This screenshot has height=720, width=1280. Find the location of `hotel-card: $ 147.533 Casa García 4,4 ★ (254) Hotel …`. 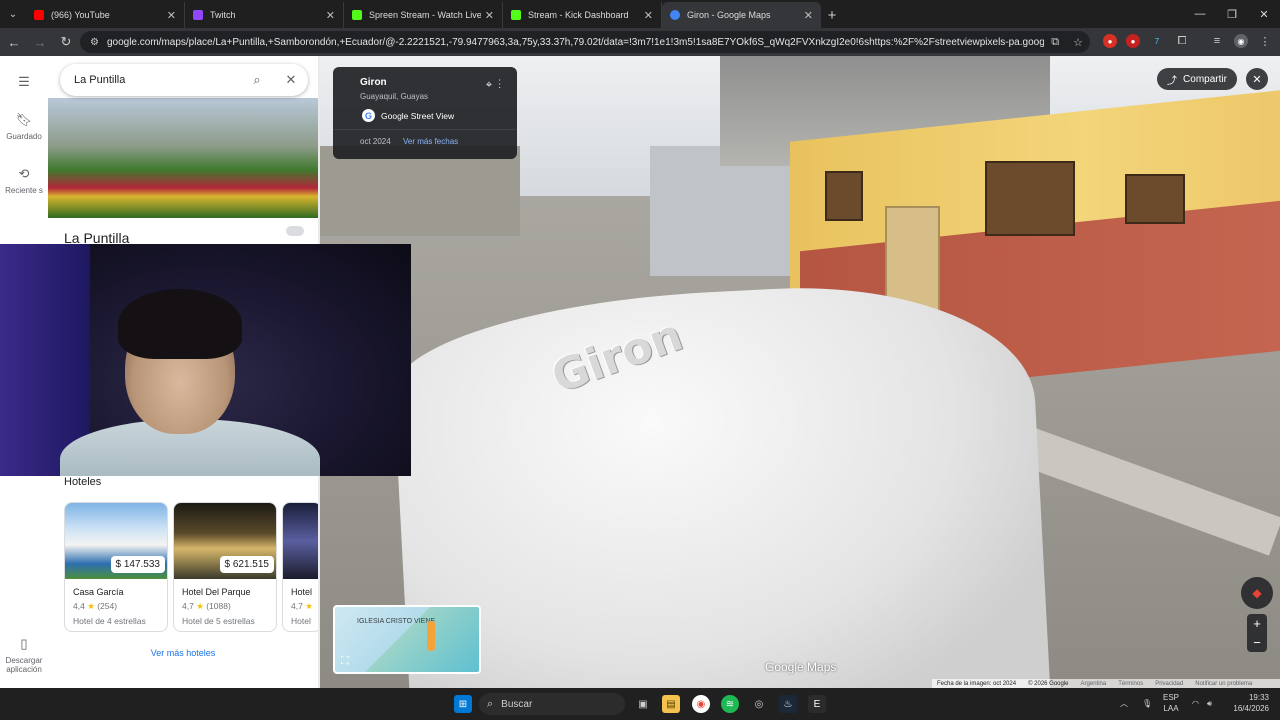

hotel-card: $ 147.533 Casa García 4,4 ★ (254) Hotel … is located at coordinates (116, 567).